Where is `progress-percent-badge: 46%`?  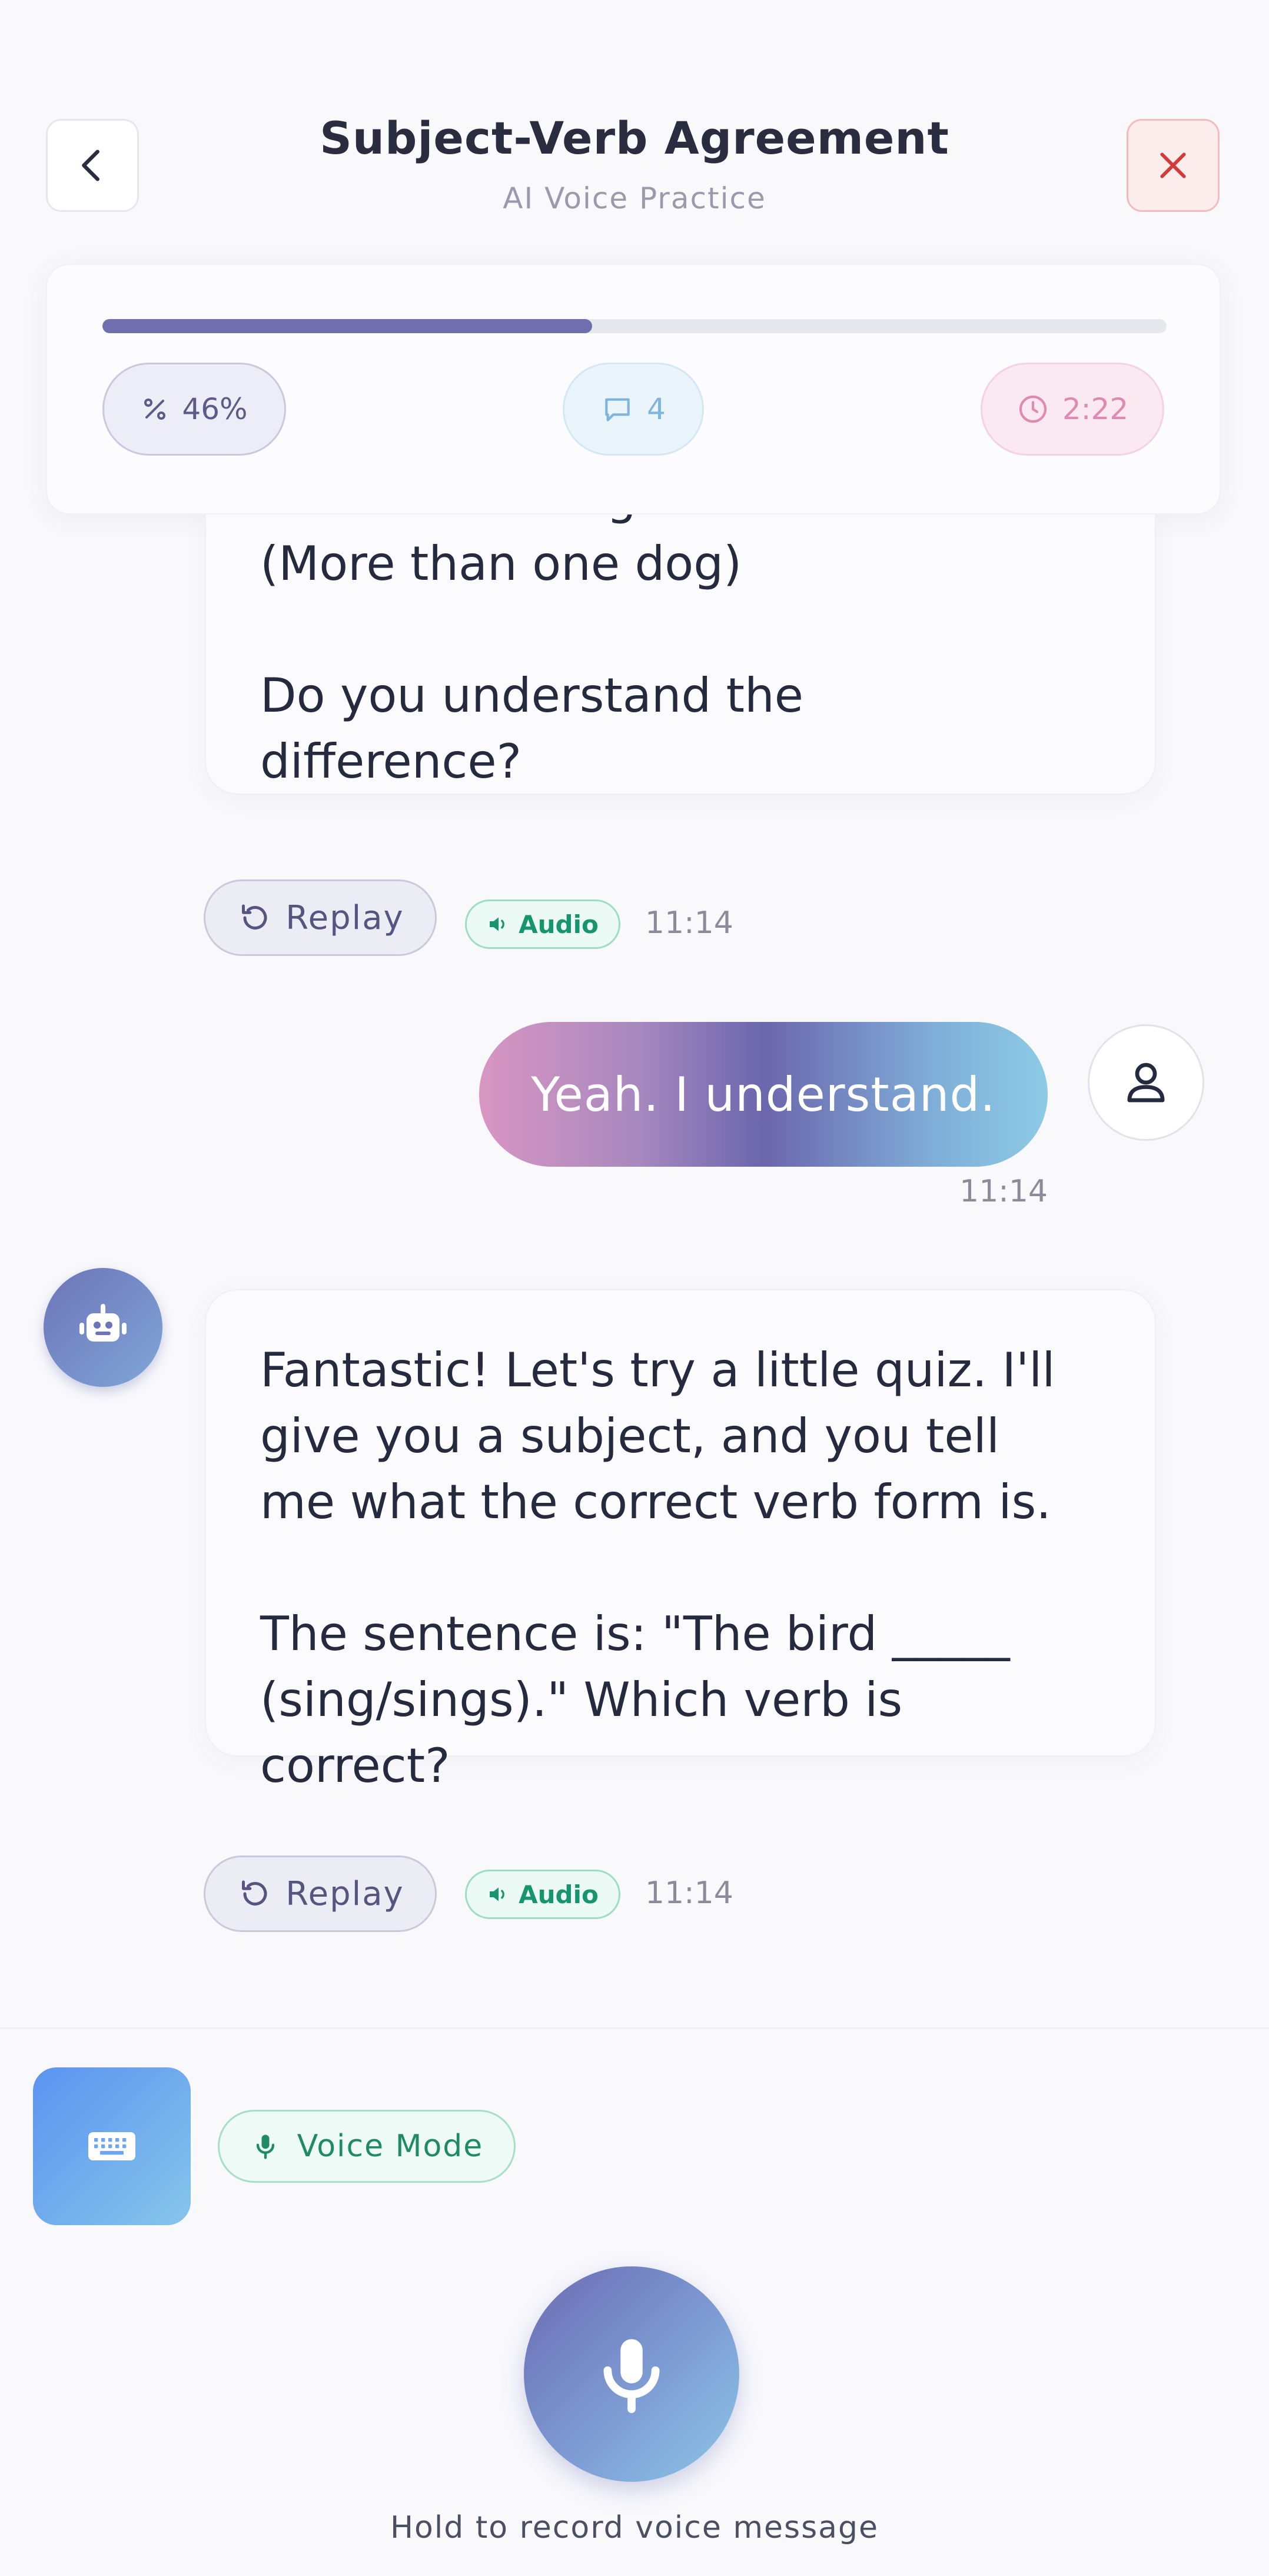
progress-percent-badge: 46% is located at coordinates (194, 409).